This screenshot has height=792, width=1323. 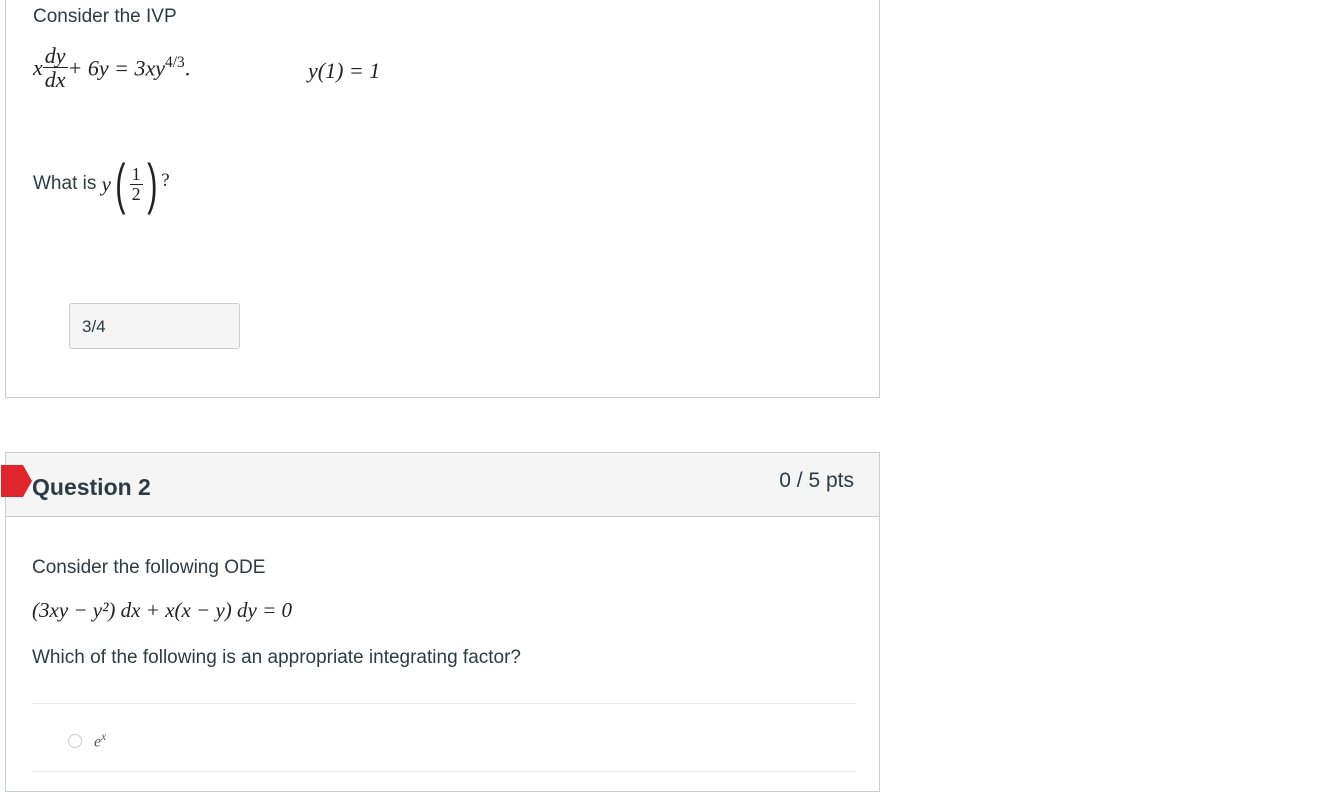 I want to click on prompt-var: y, so click(x=106, y=183).